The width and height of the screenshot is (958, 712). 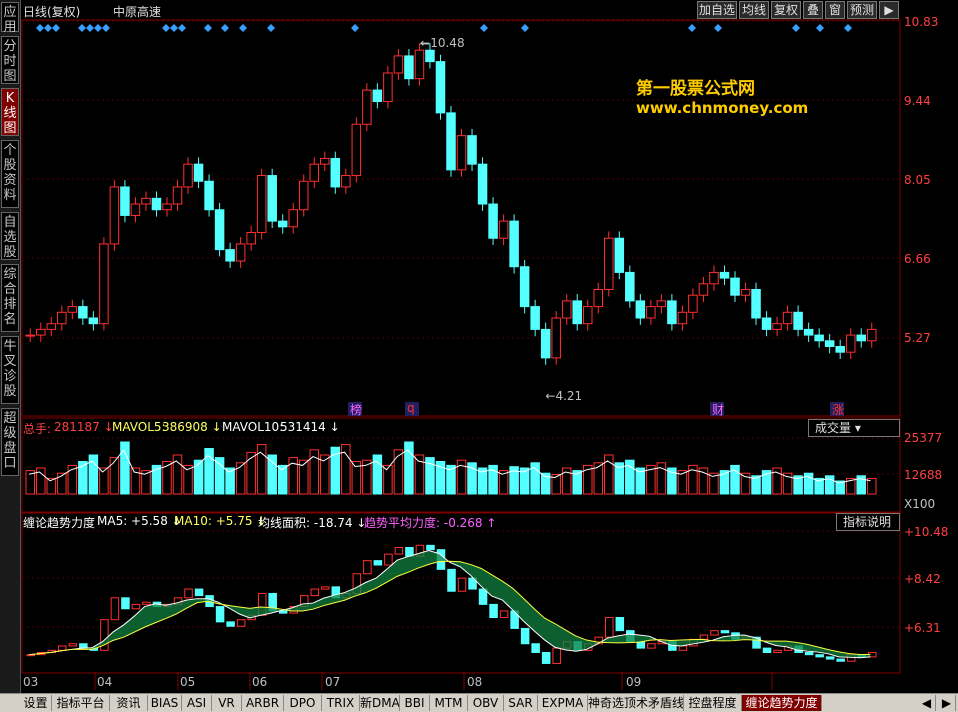 I want to click on tab-indicator-11: MTM, so click(x=449, y=703).